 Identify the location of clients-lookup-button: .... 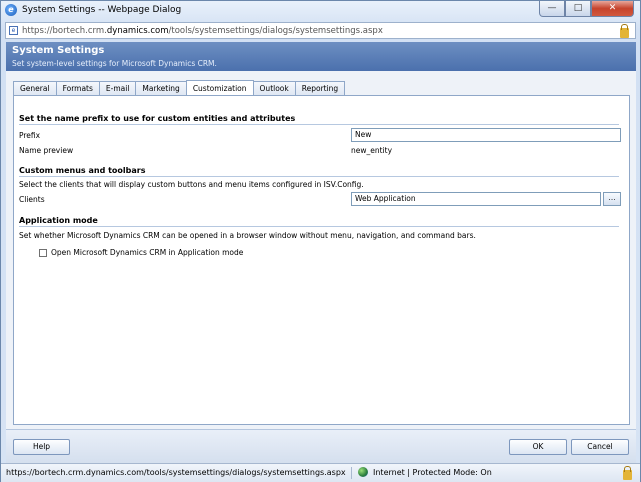
(612, 199).